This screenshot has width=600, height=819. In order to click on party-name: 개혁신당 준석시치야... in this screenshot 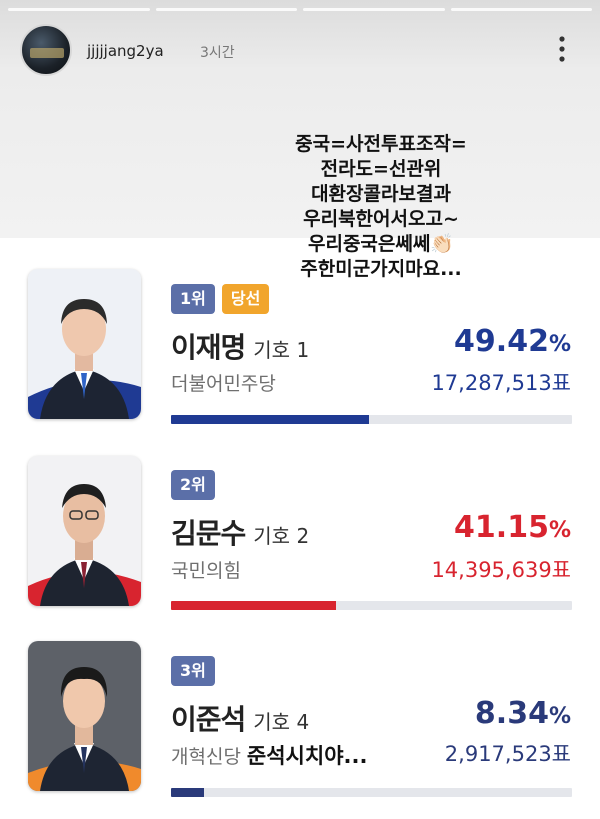, I will do `click(269, 755)`.